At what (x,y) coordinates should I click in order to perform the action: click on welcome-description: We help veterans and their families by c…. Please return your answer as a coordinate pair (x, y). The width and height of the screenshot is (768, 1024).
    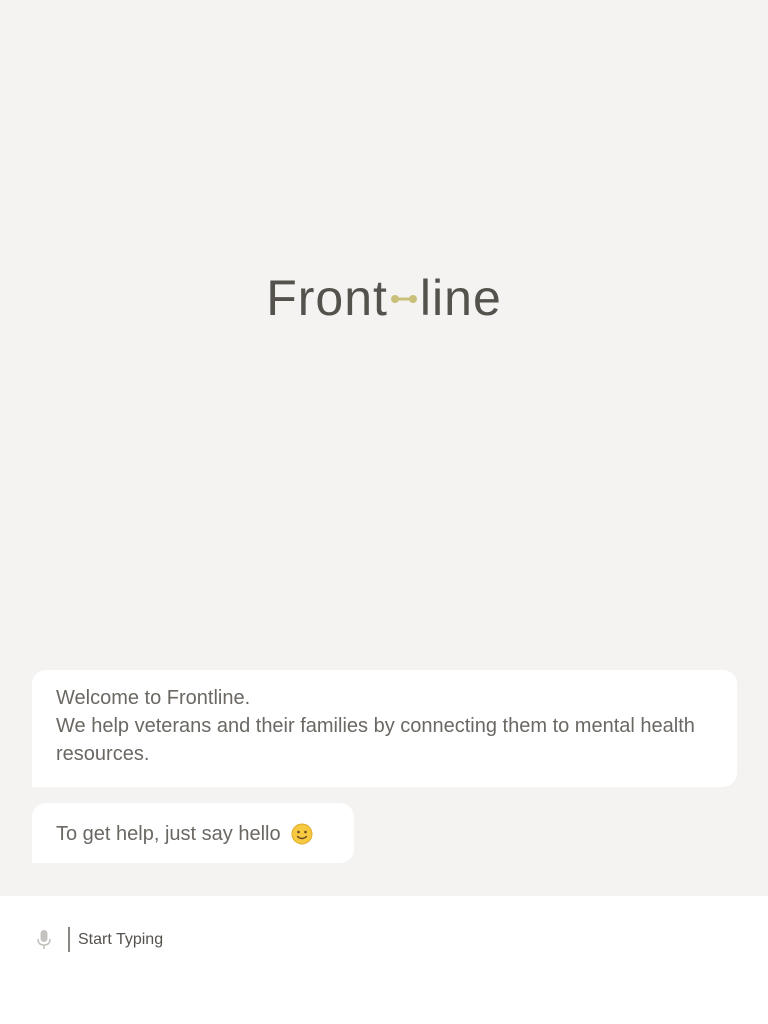
    Looking at the image, I should click on (375, 740).